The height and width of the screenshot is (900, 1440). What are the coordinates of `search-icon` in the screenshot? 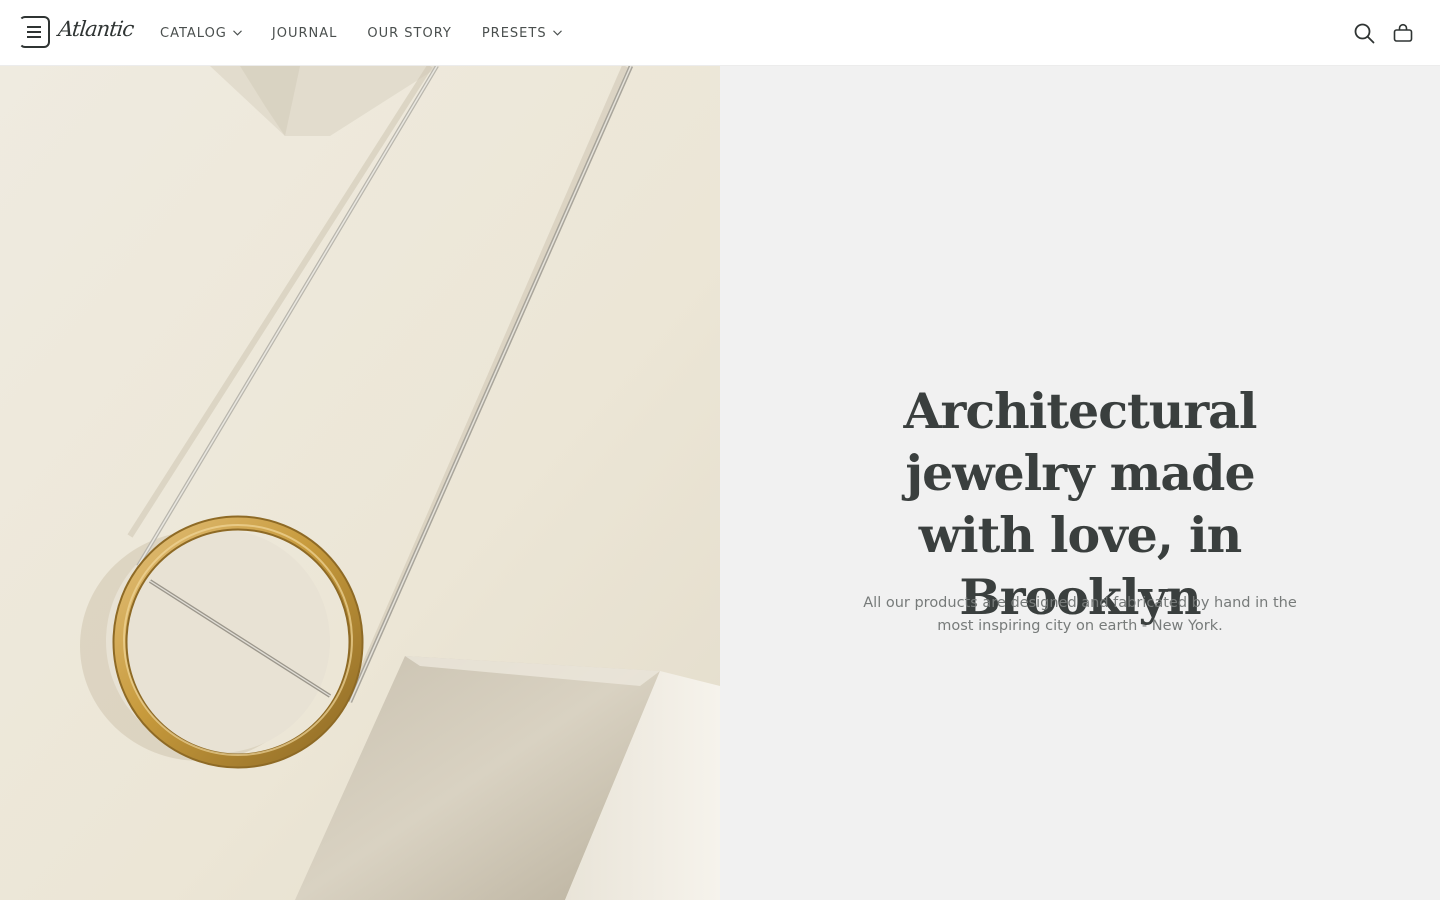 It's located at (1364, 33).